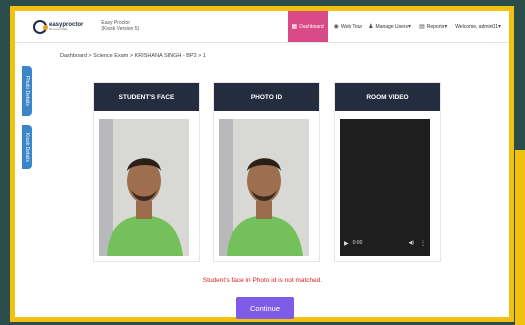 The image size is (525, 325). I want to click on logo-subtitle: Remote Mode, so click(58, 29).